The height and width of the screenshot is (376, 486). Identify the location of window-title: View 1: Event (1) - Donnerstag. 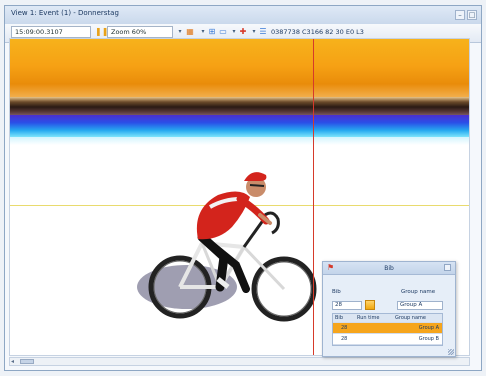
(65, 13).